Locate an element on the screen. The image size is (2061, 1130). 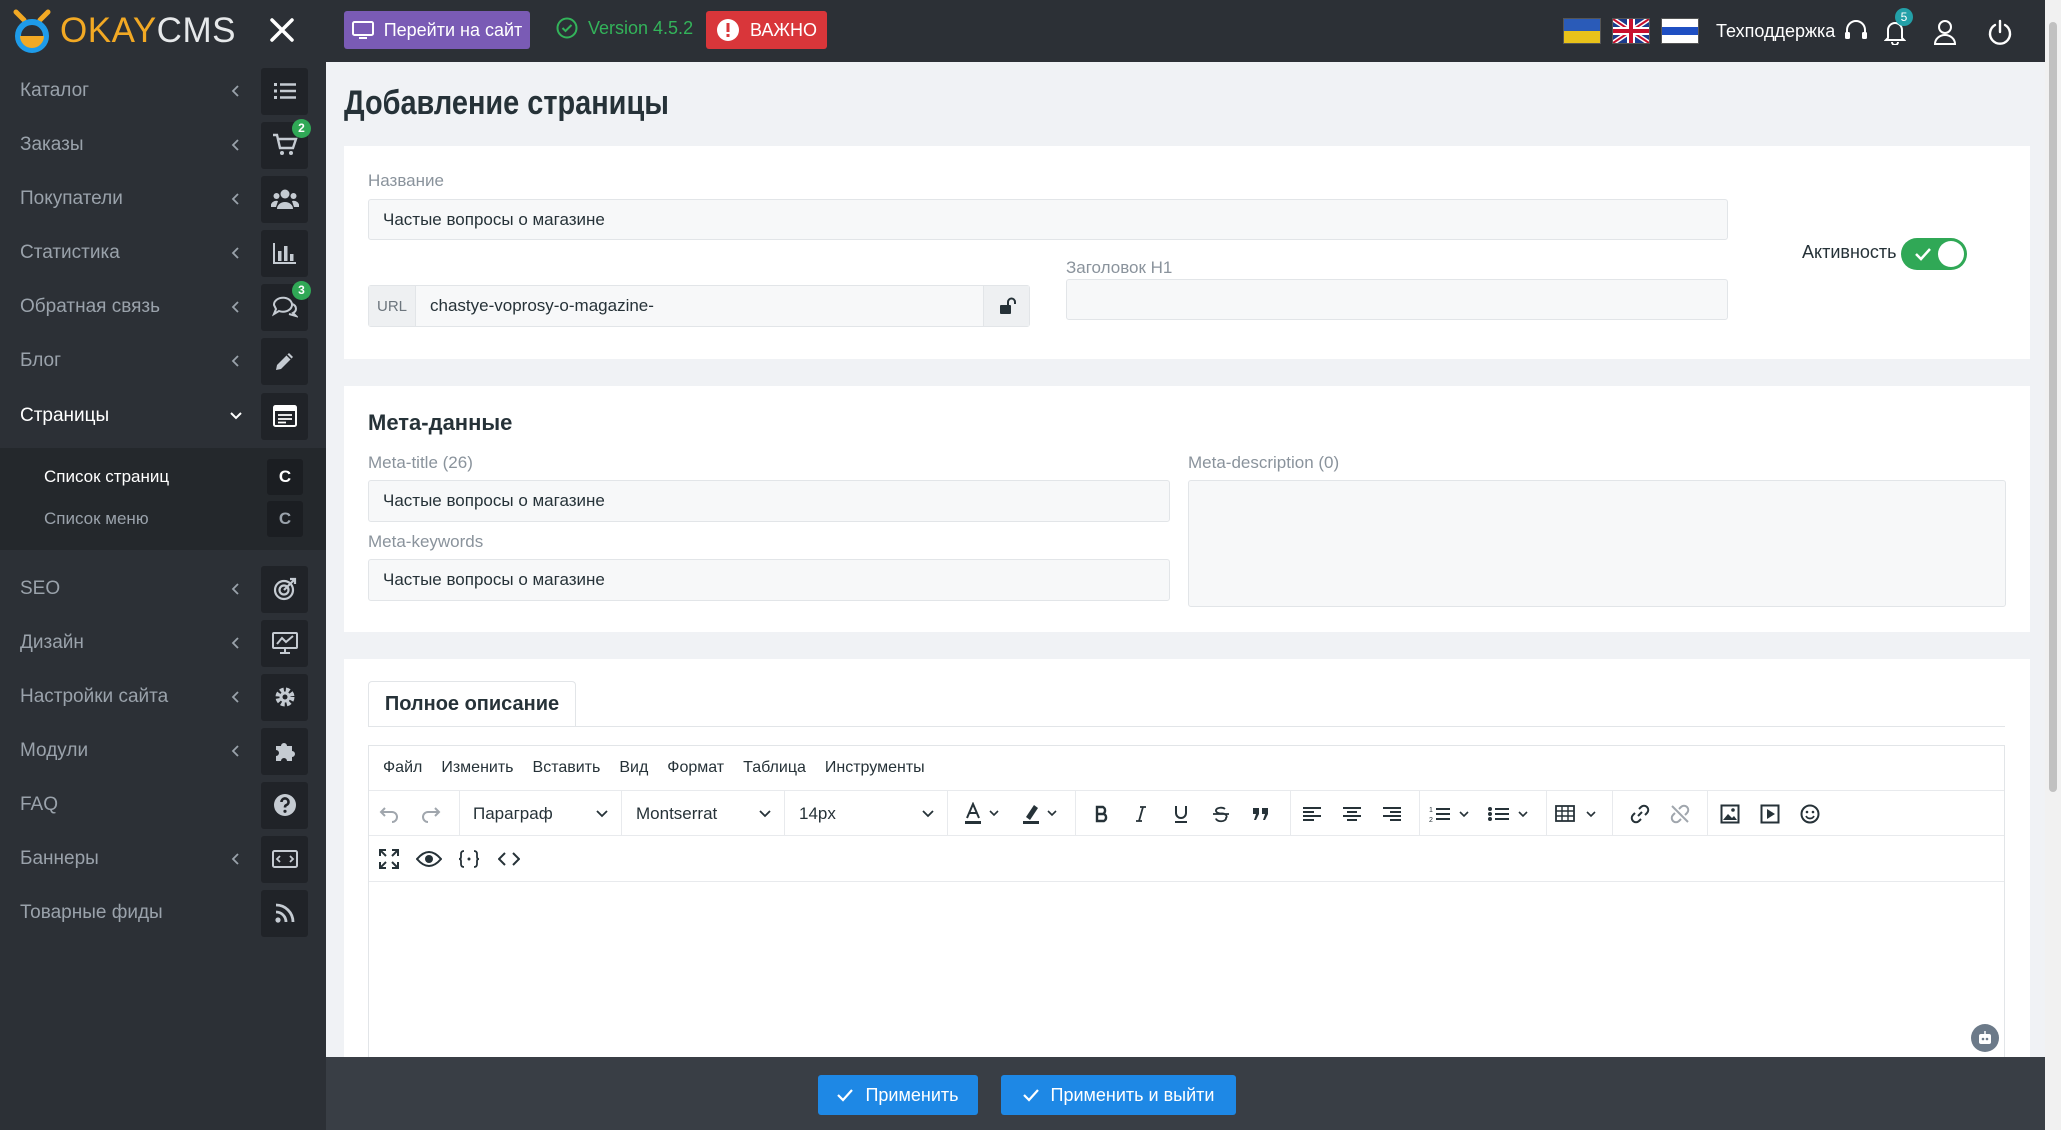
ua-flag-icon is located at coordinates (1582, 31).